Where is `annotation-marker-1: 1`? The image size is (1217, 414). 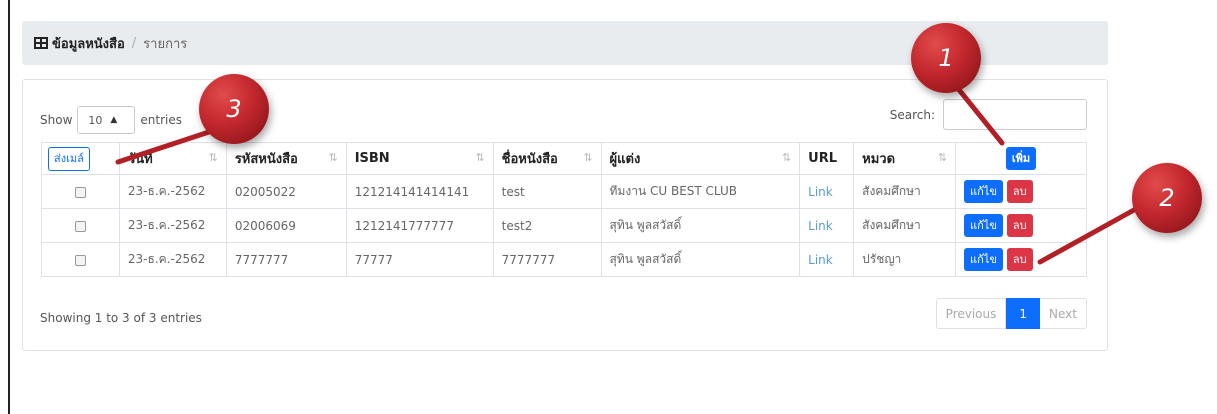
annotation-marker-1: 1 is located at coordinates (946, 58).